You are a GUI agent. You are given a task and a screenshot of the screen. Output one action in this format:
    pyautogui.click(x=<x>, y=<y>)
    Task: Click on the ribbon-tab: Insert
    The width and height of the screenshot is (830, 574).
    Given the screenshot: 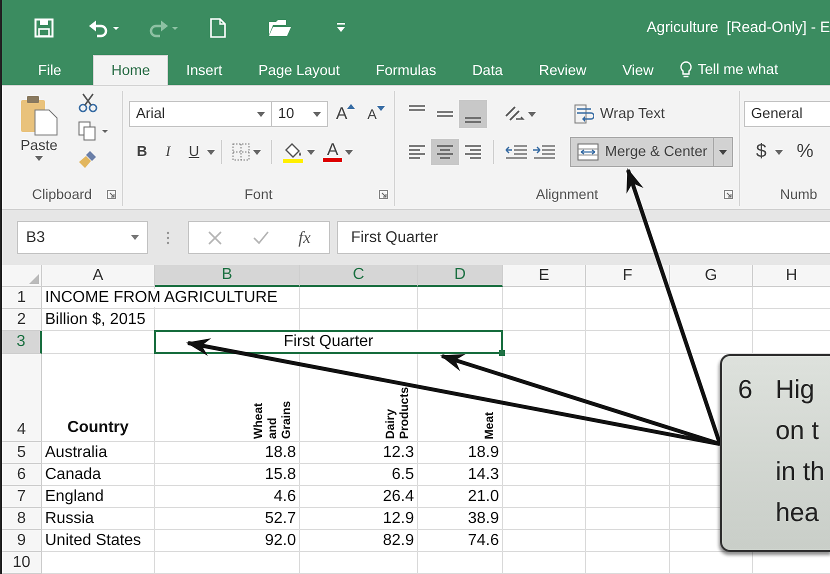 What is the action you would take?
    pyautogui.click(x=204, y=70)
    